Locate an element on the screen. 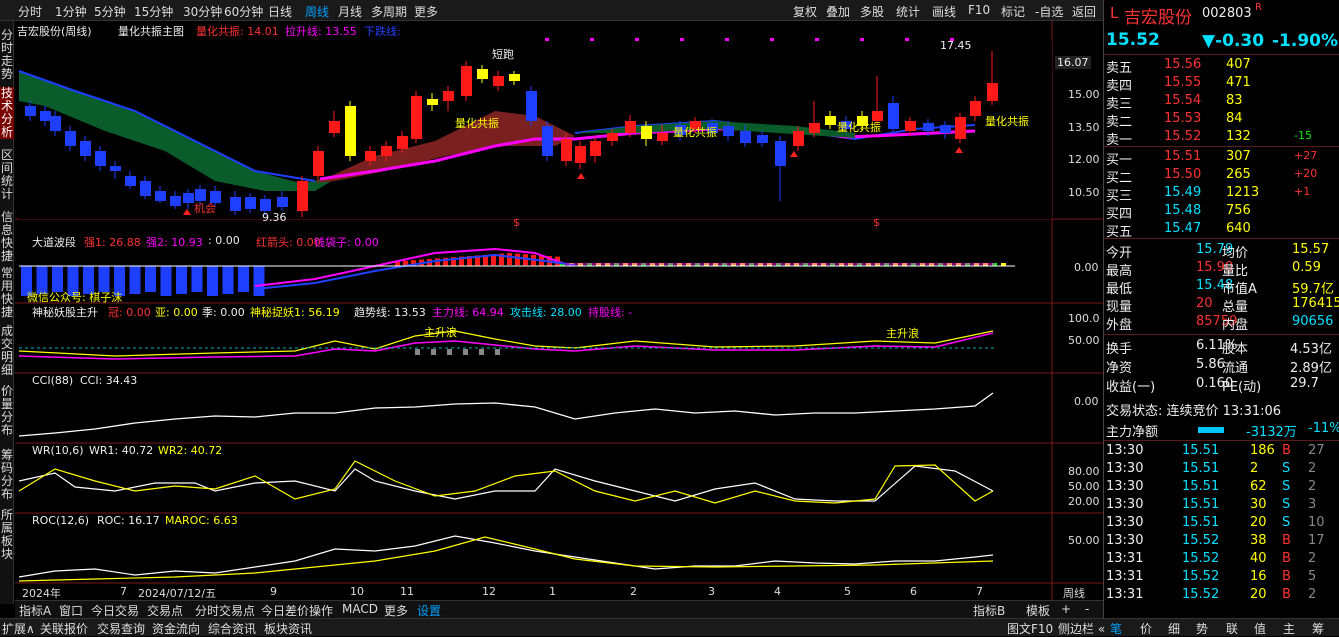 The image size is (1339, 637). side-tab: 价 is located at coordinates (1146, 628).